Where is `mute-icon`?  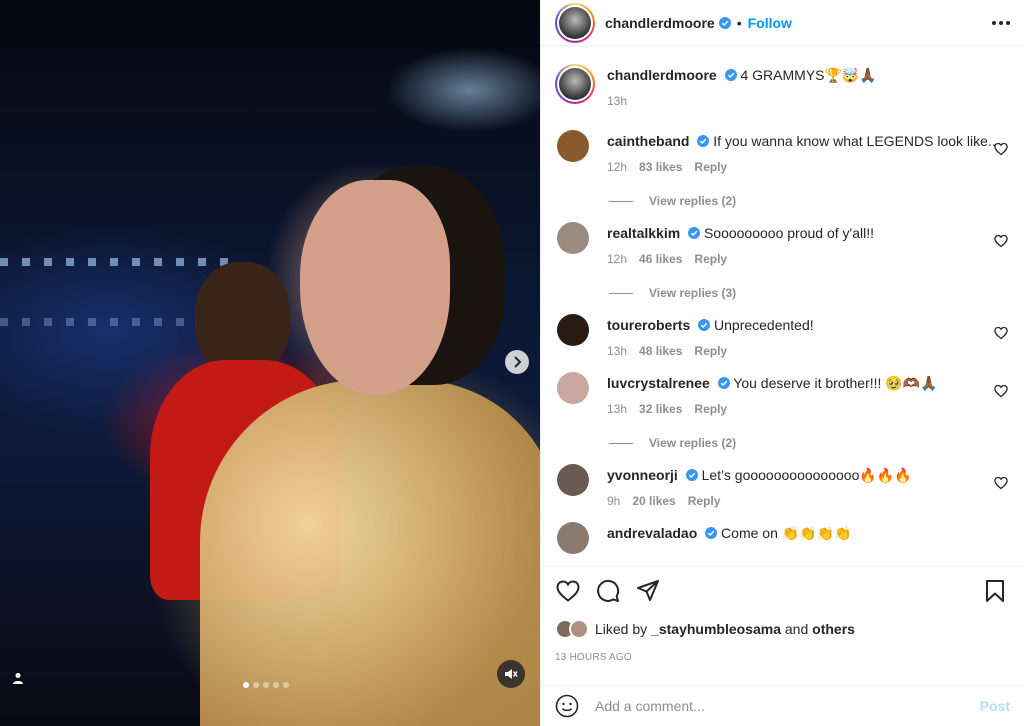
mute-icon is located at coordinates (511, 674).